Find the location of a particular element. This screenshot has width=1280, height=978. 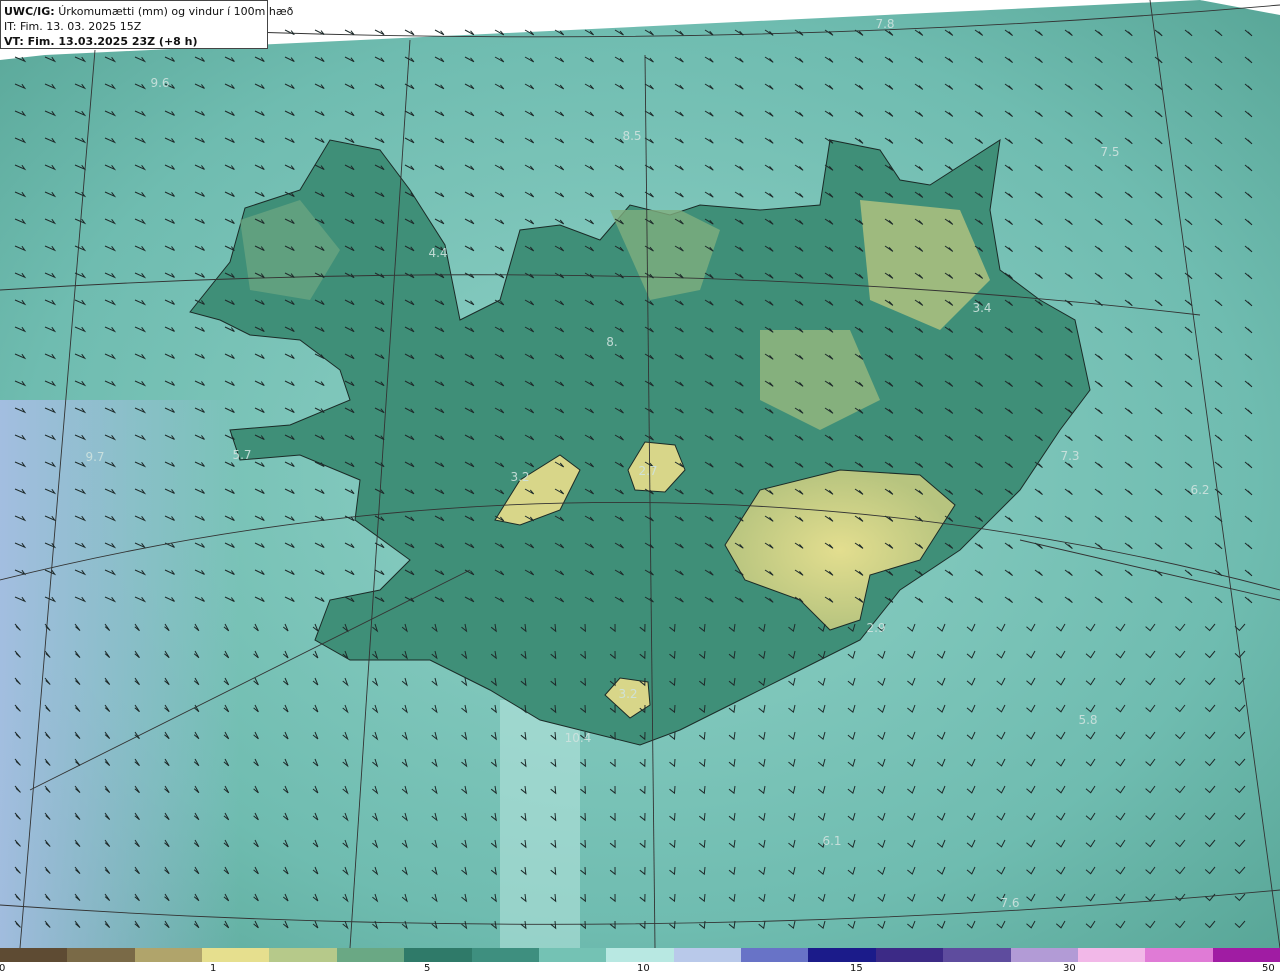

colorbar-tick-label: 50 is located at coordinates (1268, 968).